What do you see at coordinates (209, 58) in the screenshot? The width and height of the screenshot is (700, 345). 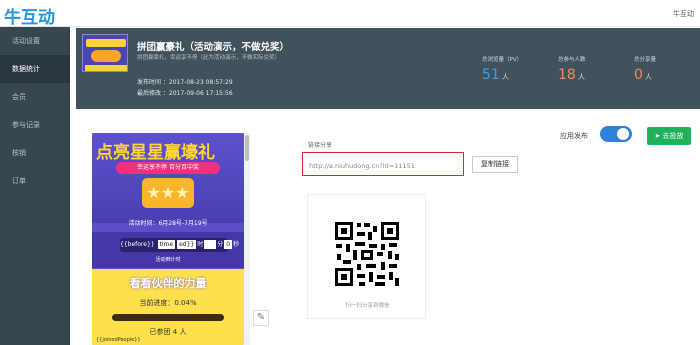 I see `activity-description: 拼团赢豪礼，幸运享不停（此为活动演示，不做实际兑奖）` at bounding box center [209, 58].